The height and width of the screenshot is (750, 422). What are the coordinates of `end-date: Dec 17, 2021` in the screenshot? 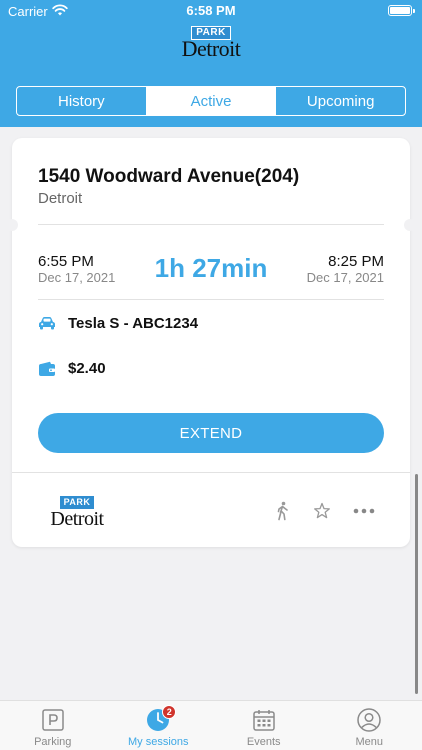 It's located at (345, 277).